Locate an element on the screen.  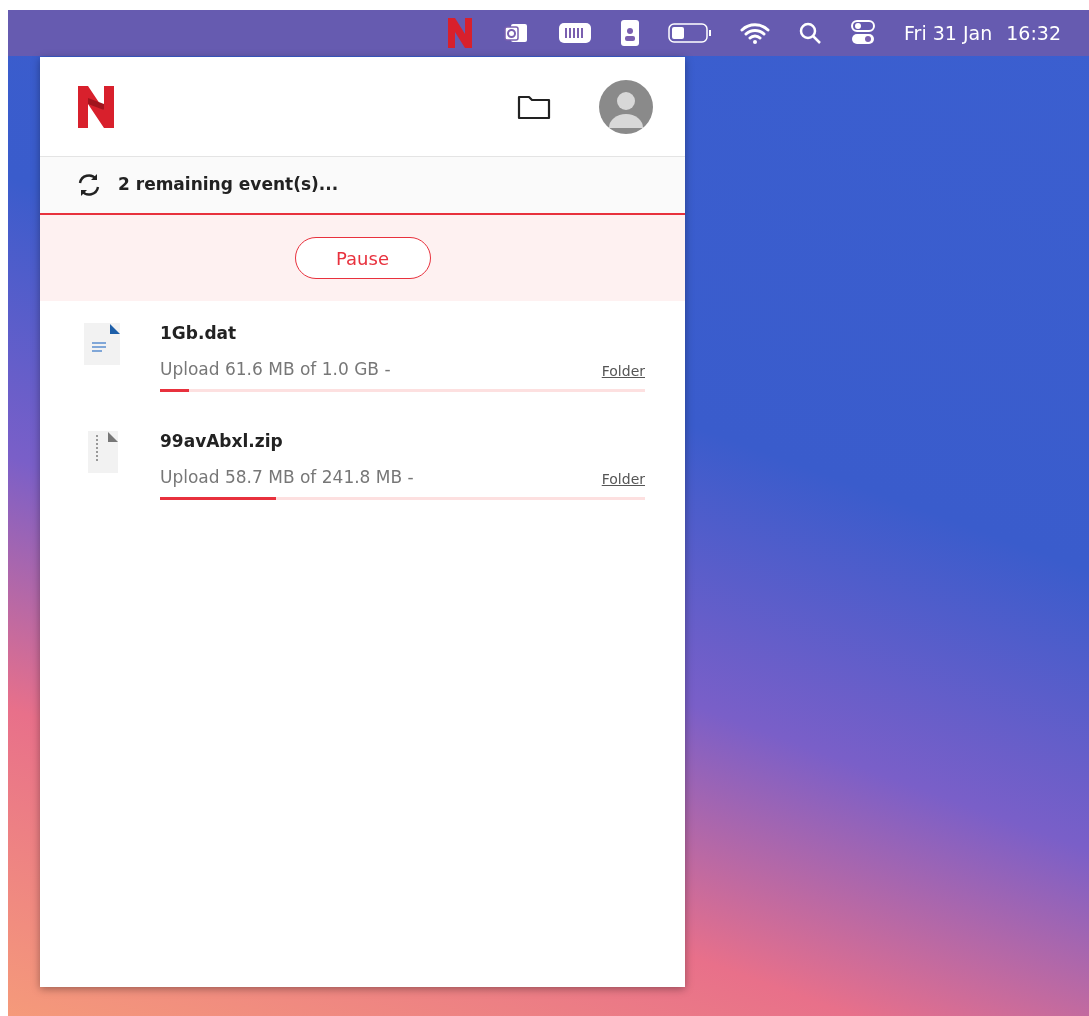
document-icon is located at coordinates (102, 344).